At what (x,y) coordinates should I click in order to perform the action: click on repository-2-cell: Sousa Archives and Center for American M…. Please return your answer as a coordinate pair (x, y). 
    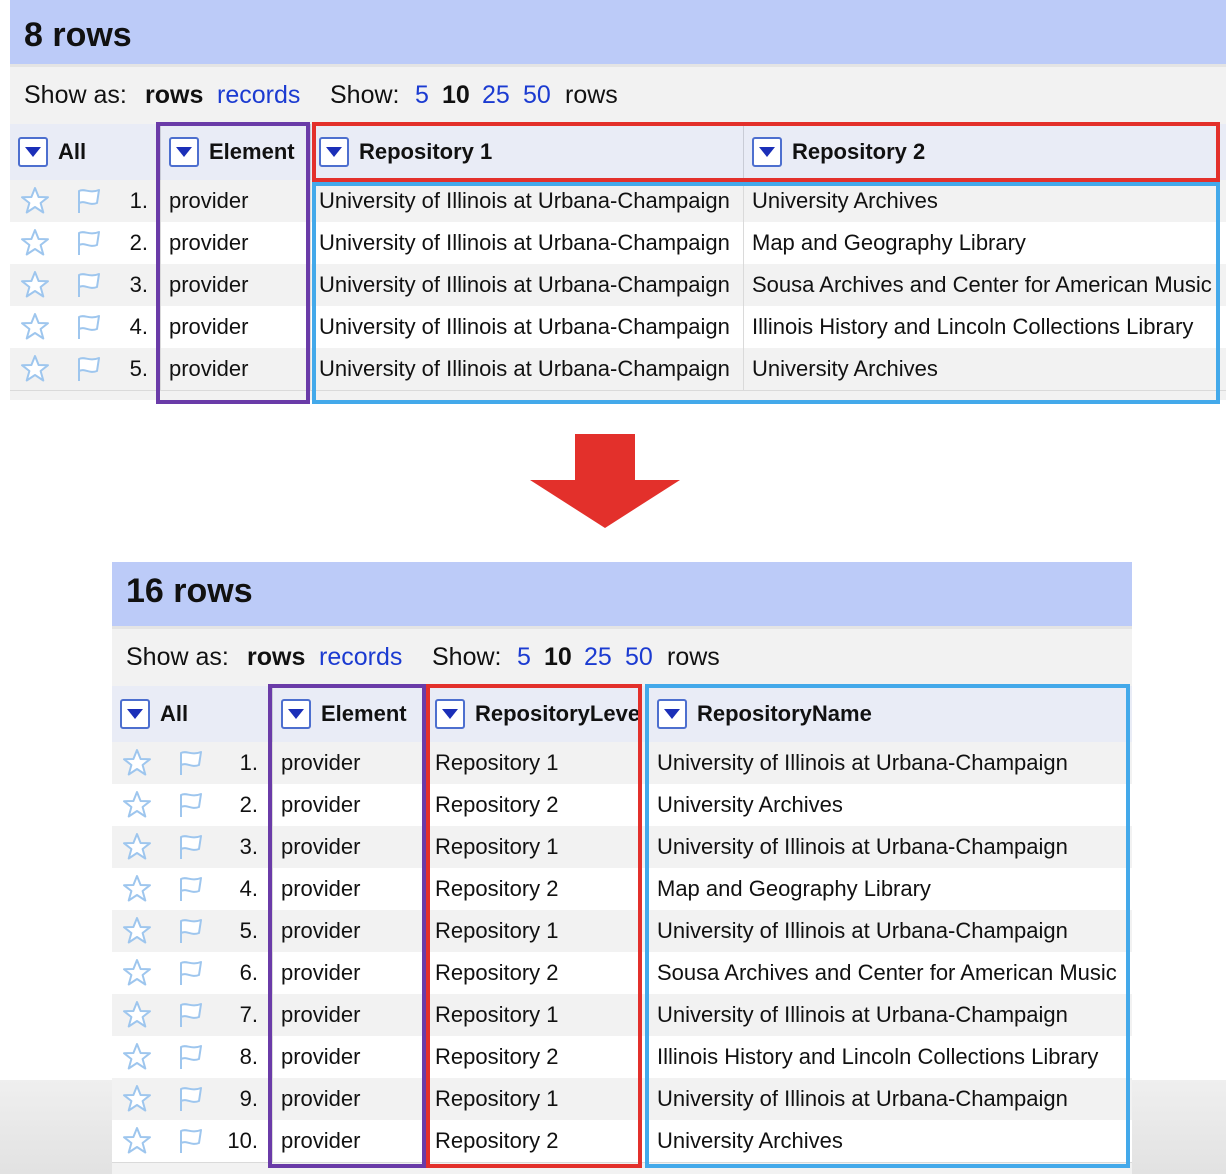
    Looking at the image, I should click on (984, 285).